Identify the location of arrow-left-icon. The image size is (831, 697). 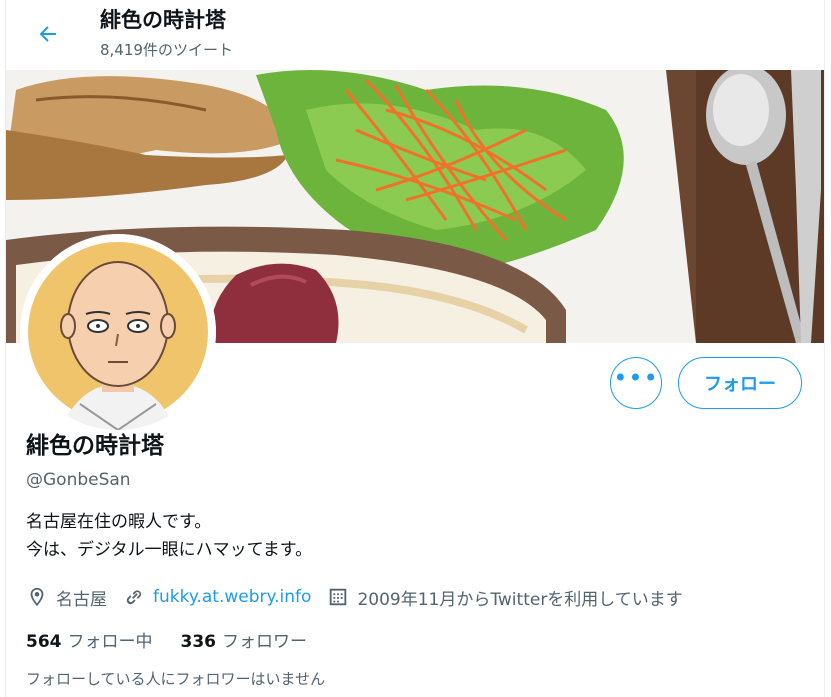
(47, 34).